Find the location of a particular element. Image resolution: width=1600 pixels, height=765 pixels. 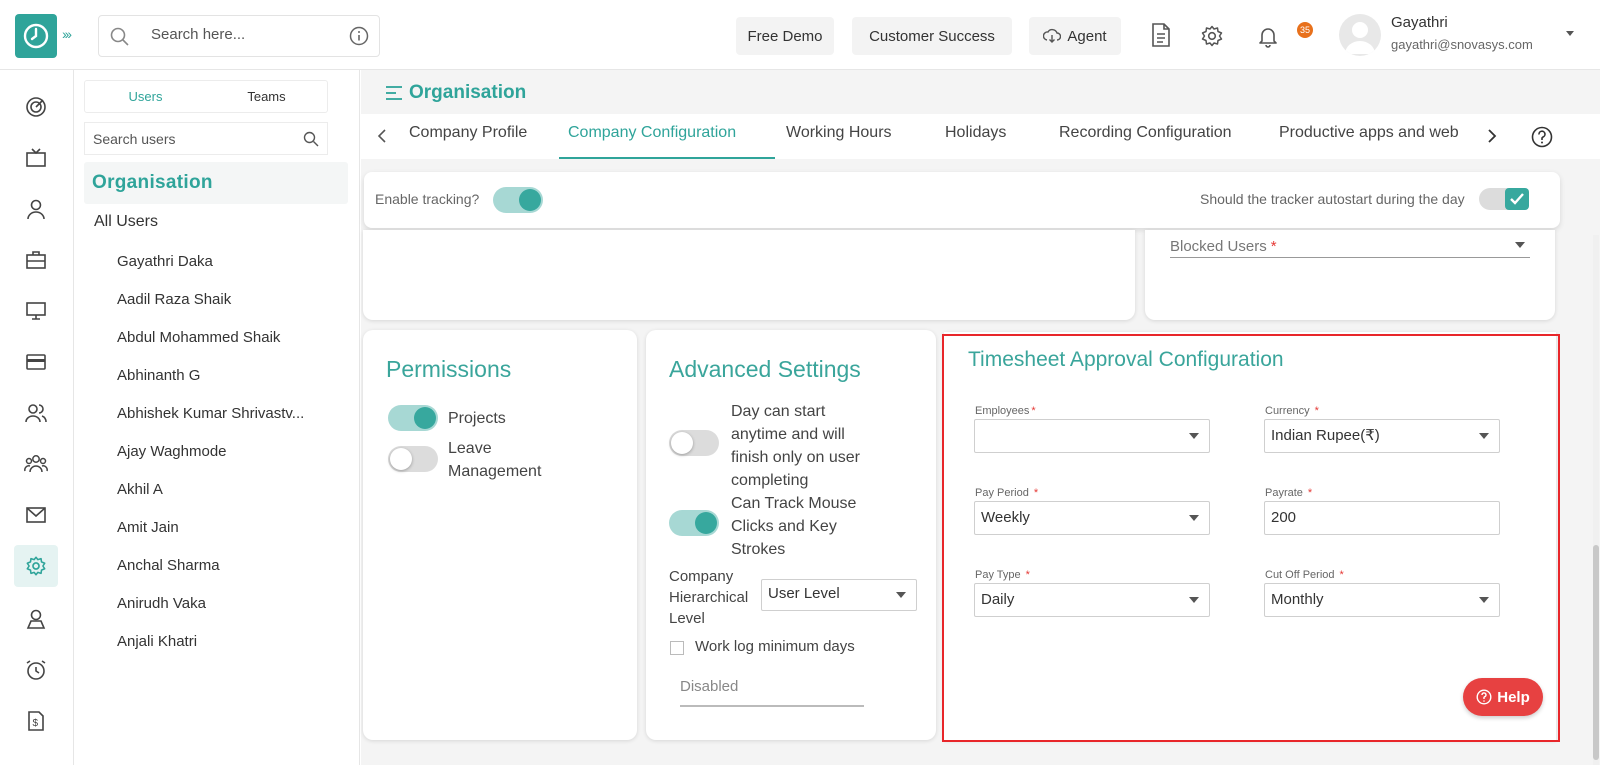

config-card-upper-left is located at coordinates (749, 275).